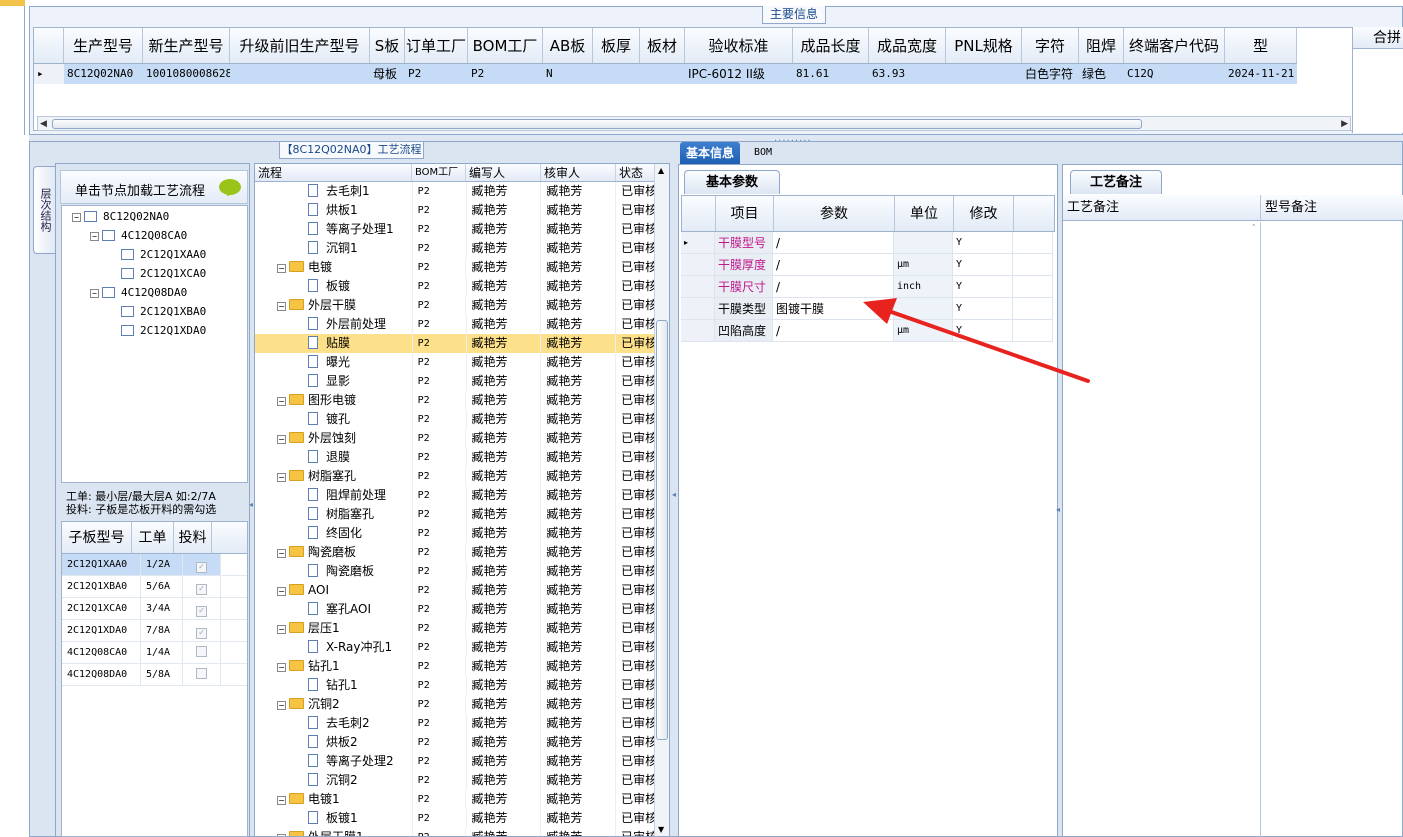  I want to click on flow-step: 镀孔, so click(333, 419).